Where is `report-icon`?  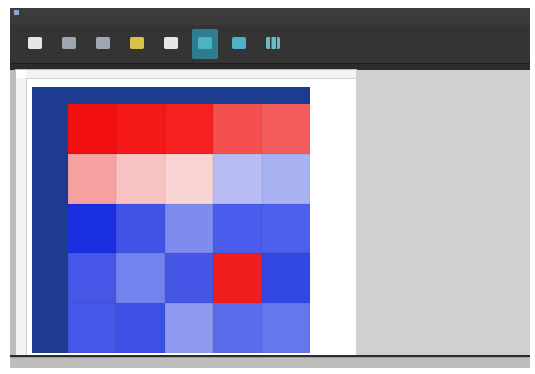
report-icon is located at coordinates (171, 42).